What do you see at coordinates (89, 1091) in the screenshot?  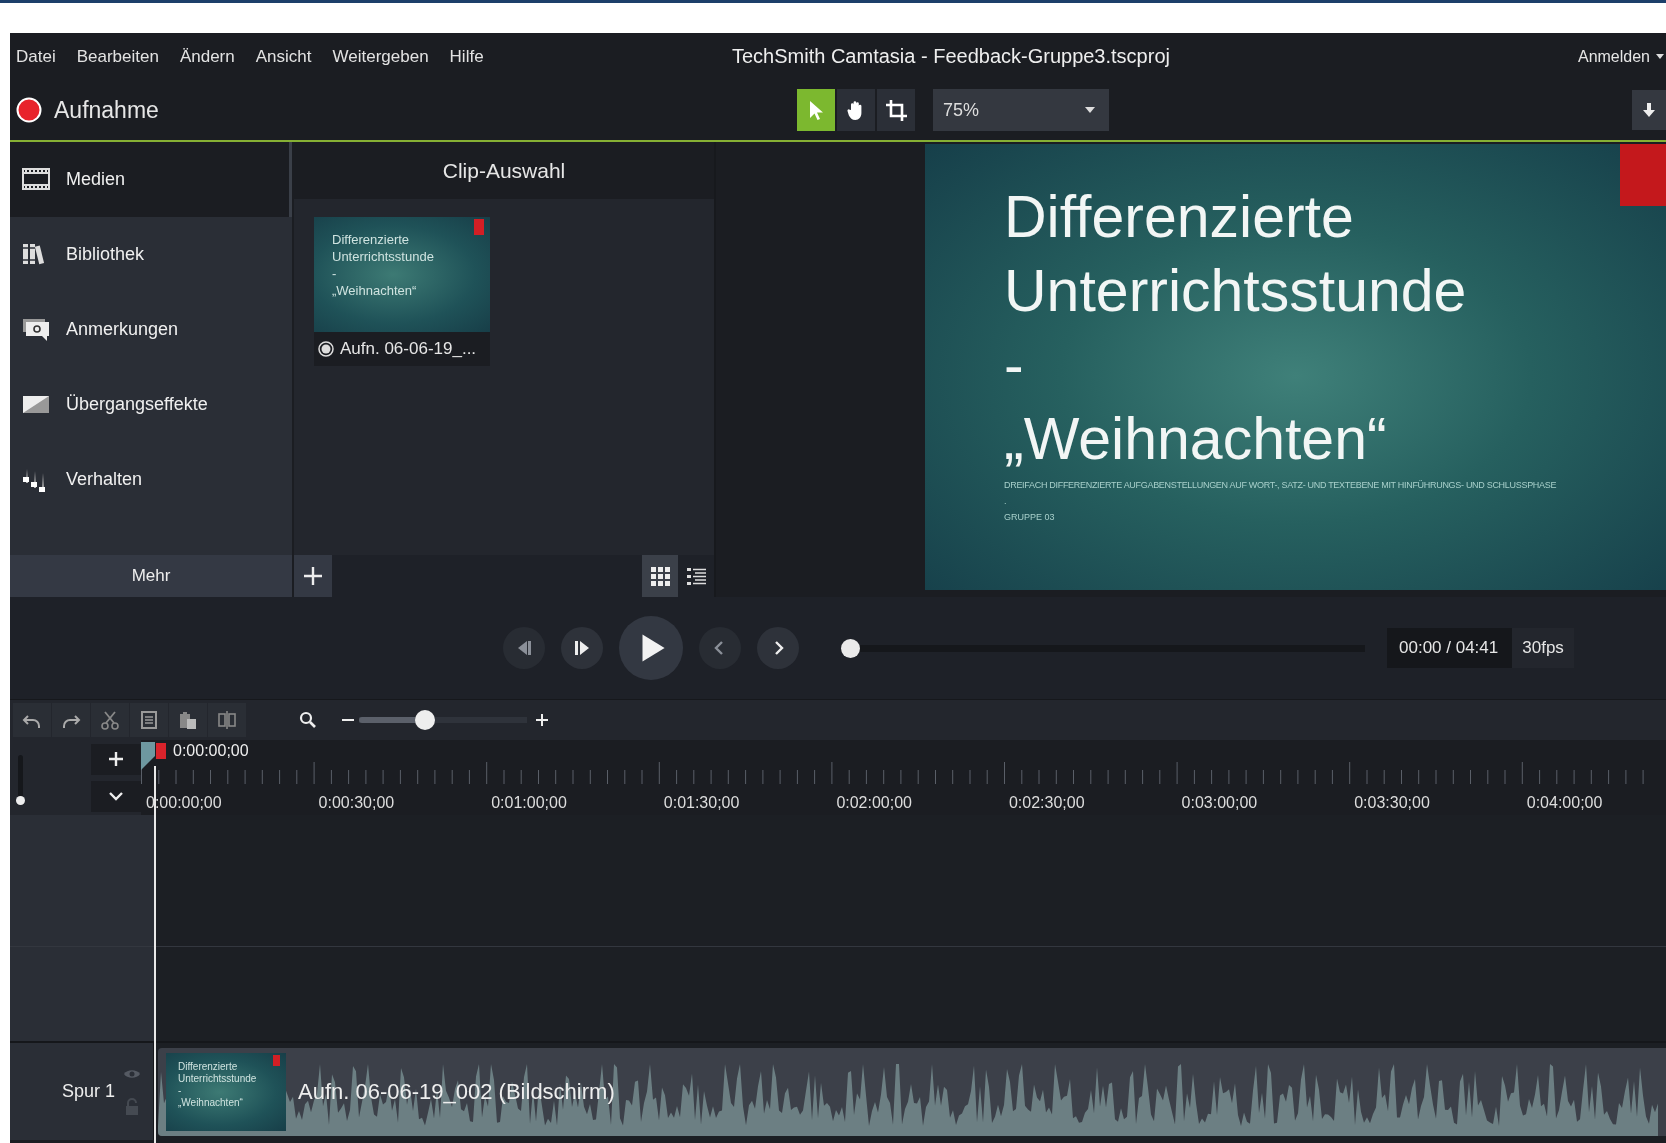 I see `track-name: Spur 1` at bounding box center [89, 1091].